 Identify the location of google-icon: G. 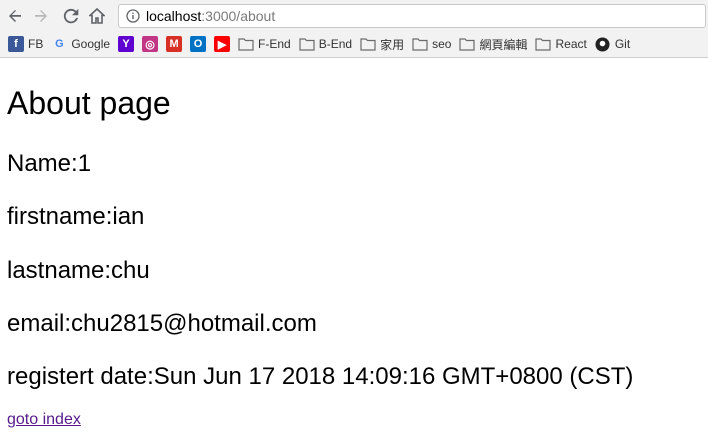
(59, 44).